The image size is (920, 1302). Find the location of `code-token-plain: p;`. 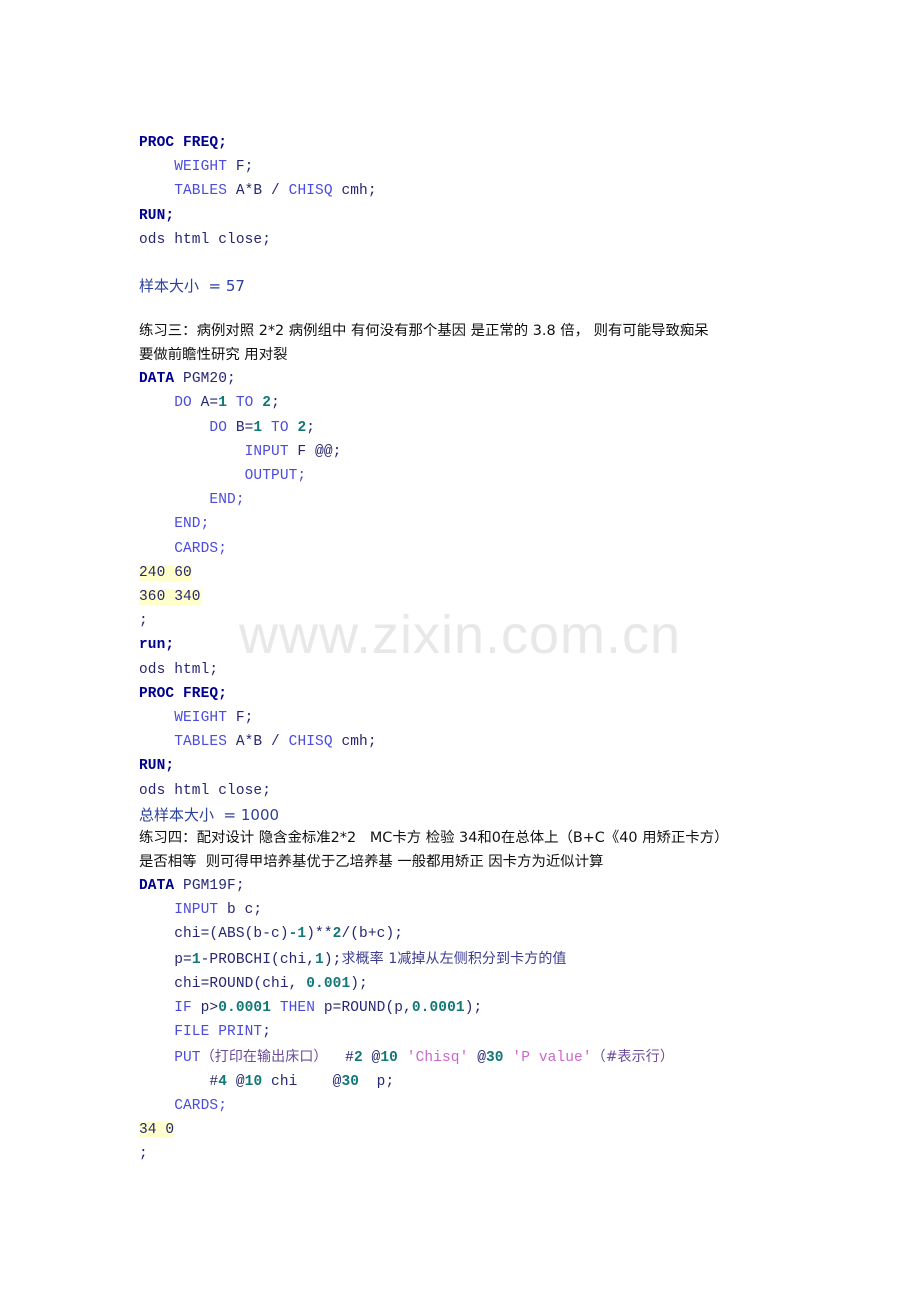

code-token-plain: p; is located at coordinates (377, 1081).